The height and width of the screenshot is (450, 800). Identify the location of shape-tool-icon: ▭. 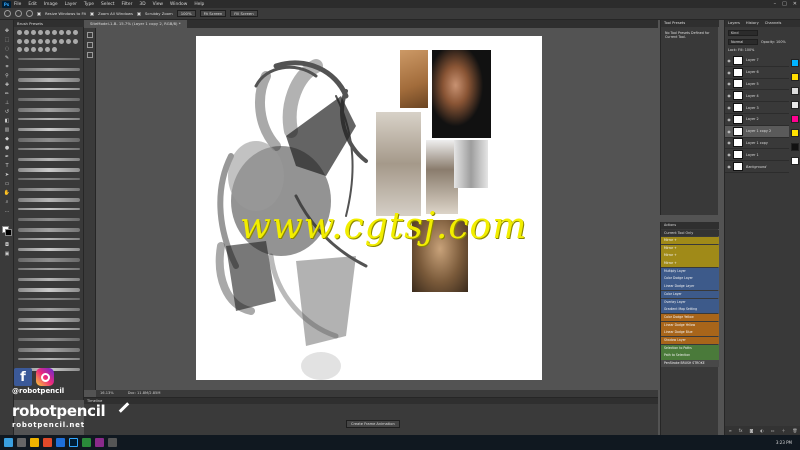
(7, 184).